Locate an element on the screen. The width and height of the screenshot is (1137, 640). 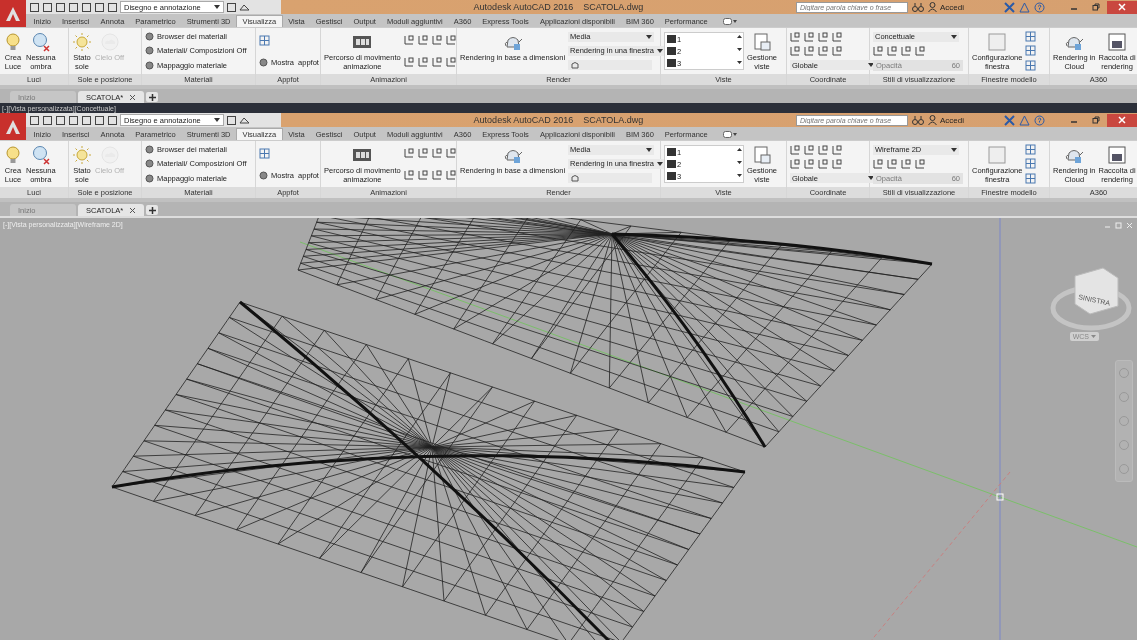
sphere-icon is located at coordinates (40, 42).